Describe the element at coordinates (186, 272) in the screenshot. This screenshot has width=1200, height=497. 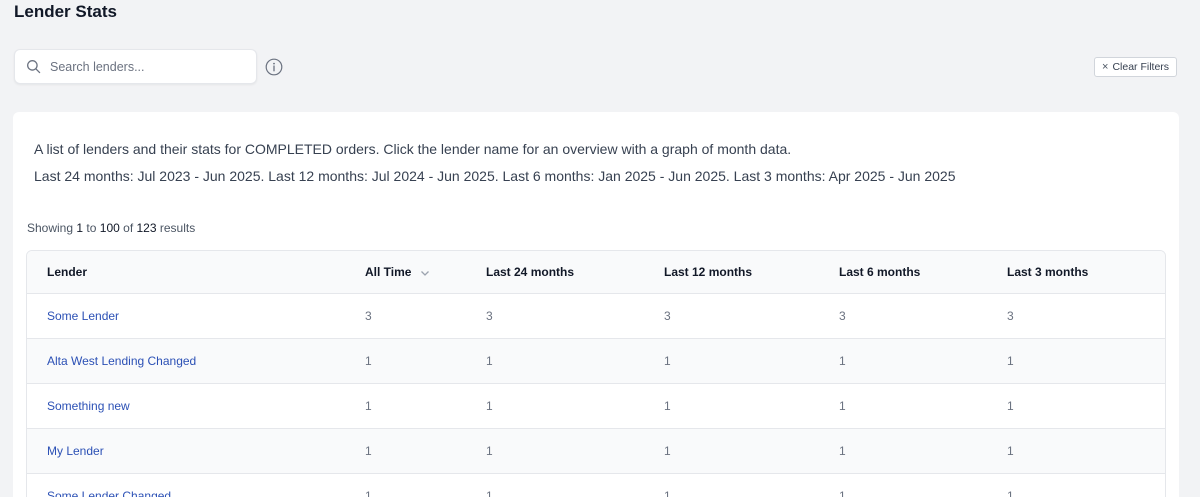
I see `column-header-lender: Lender` at that location.